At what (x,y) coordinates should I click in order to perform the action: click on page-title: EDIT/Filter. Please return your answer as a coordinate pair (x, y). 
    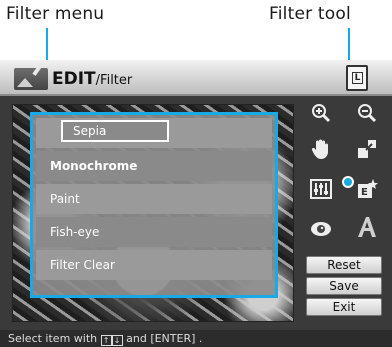
    Looking at the image, I should click on (92, 79).